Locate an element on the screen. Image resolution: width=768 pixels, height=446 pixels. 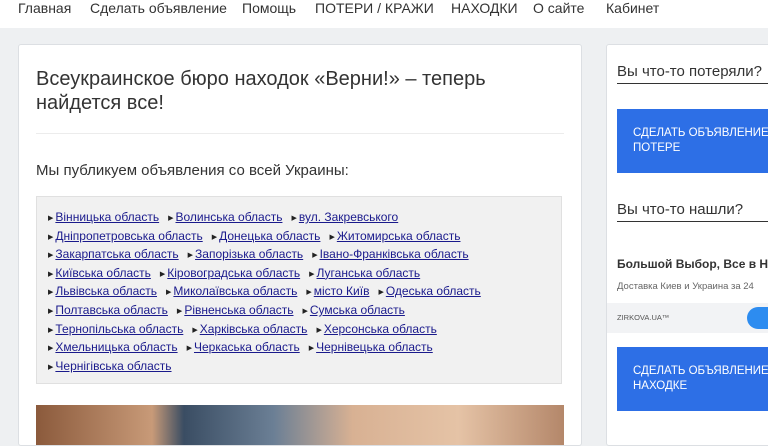
region-label: Сумська область is located at coordinates (357, 309).